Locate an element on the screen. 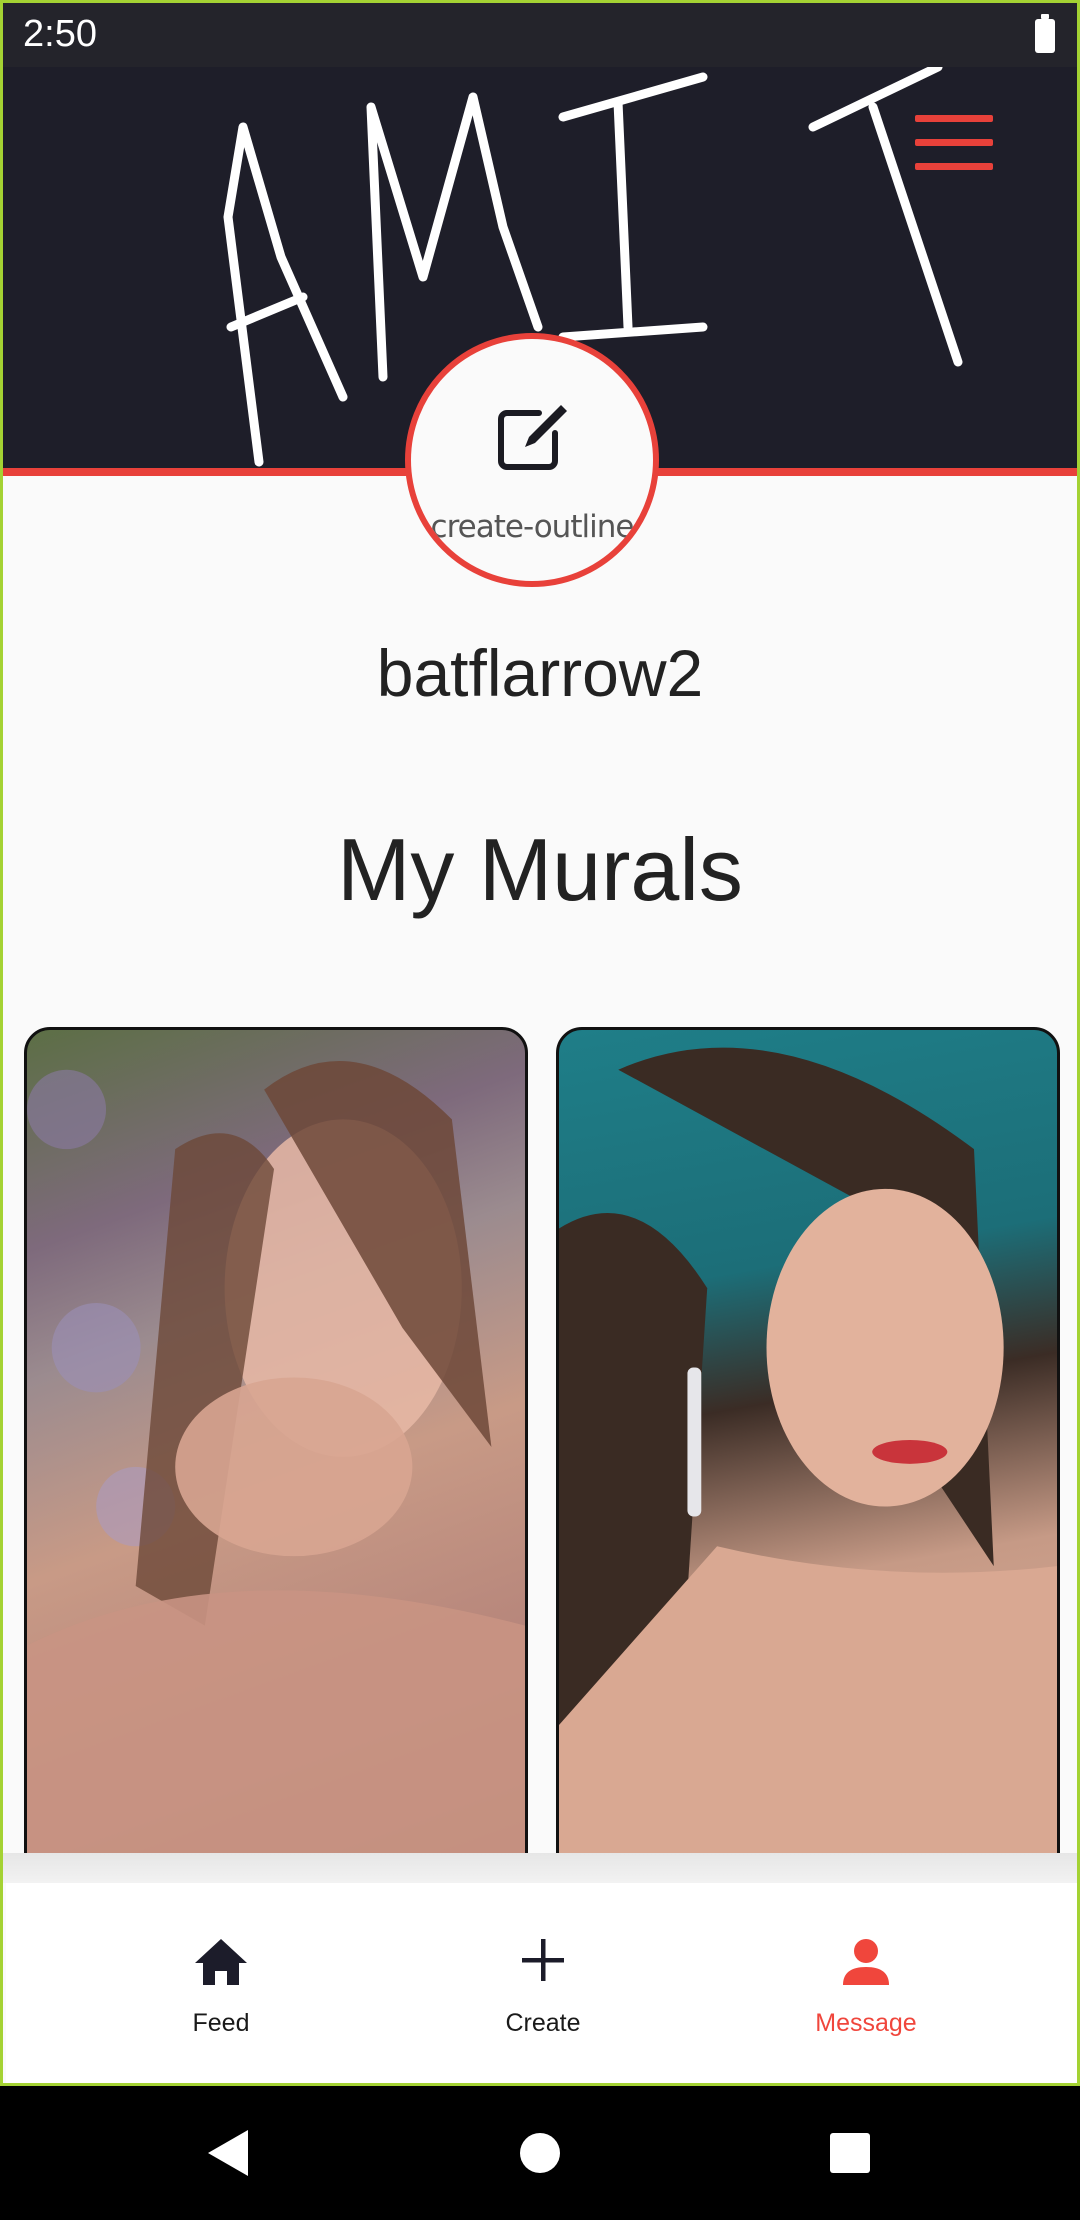 This screenshot has width=1080, height=2220. avatar-edit-button: create-outline is located at coordinates (532, 460).